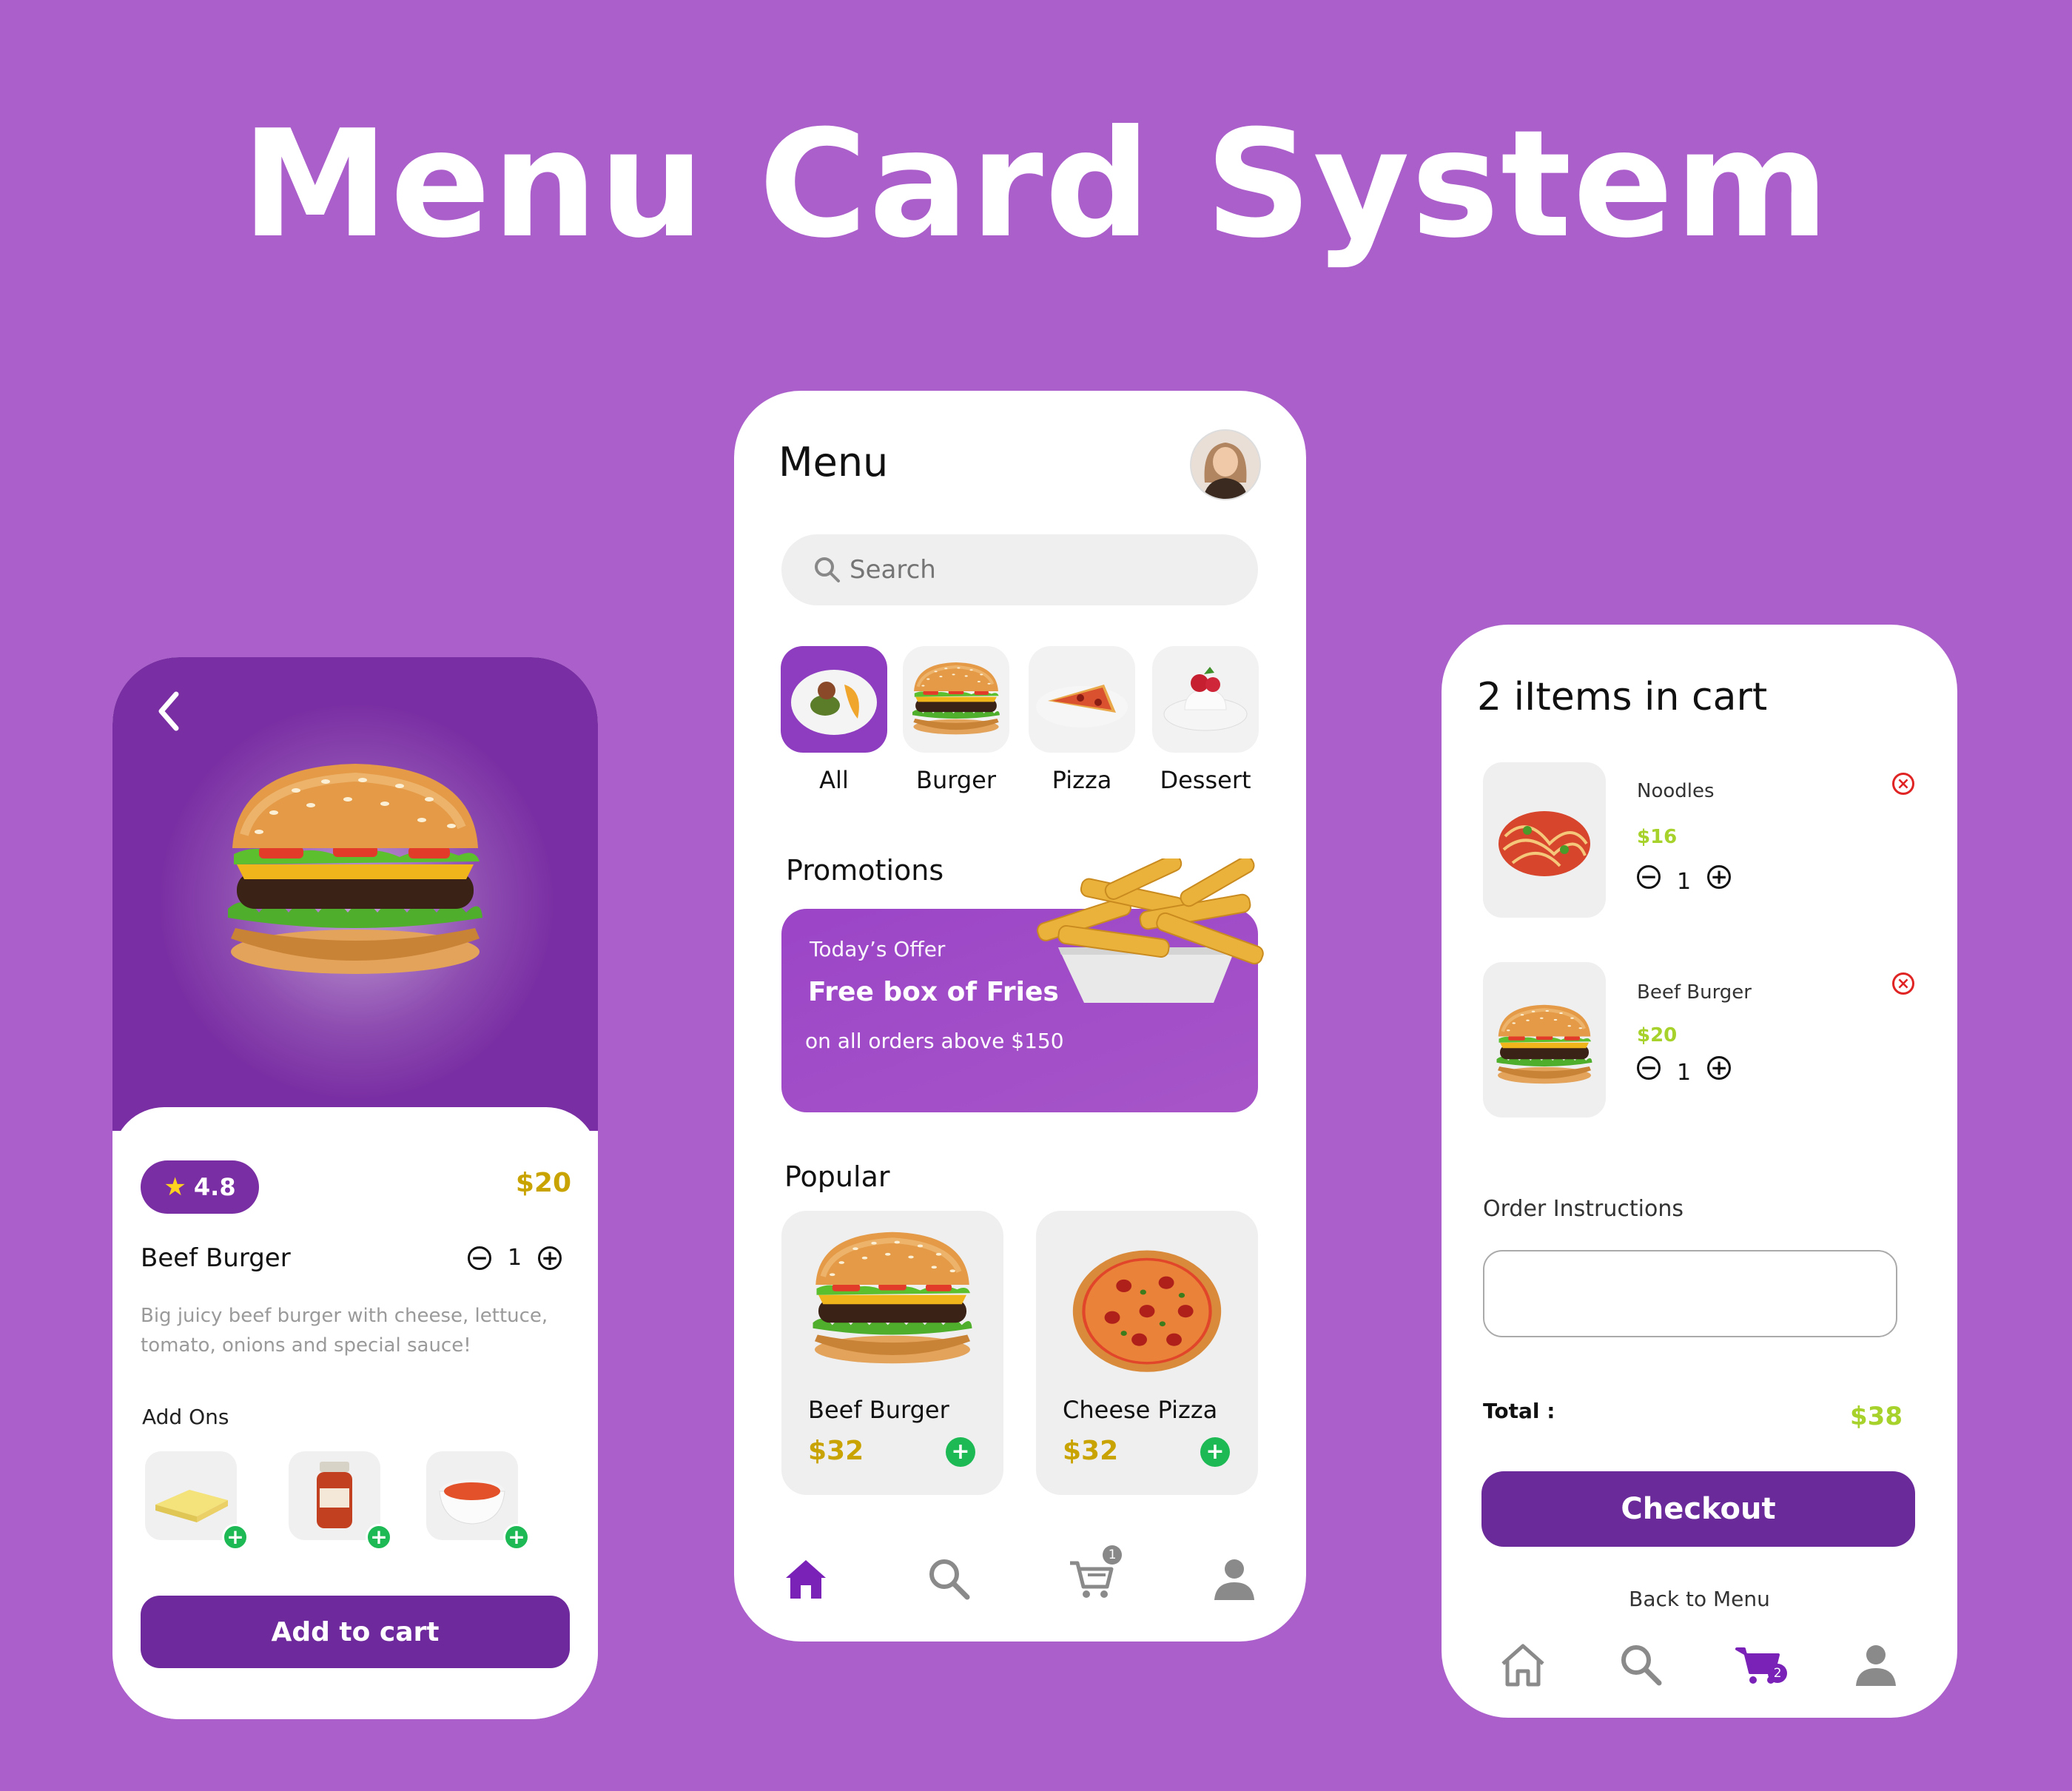 The height and width of the screenshot is (1791, 2072). I want to click on sauce-jar-icon, so click(334, 1495).